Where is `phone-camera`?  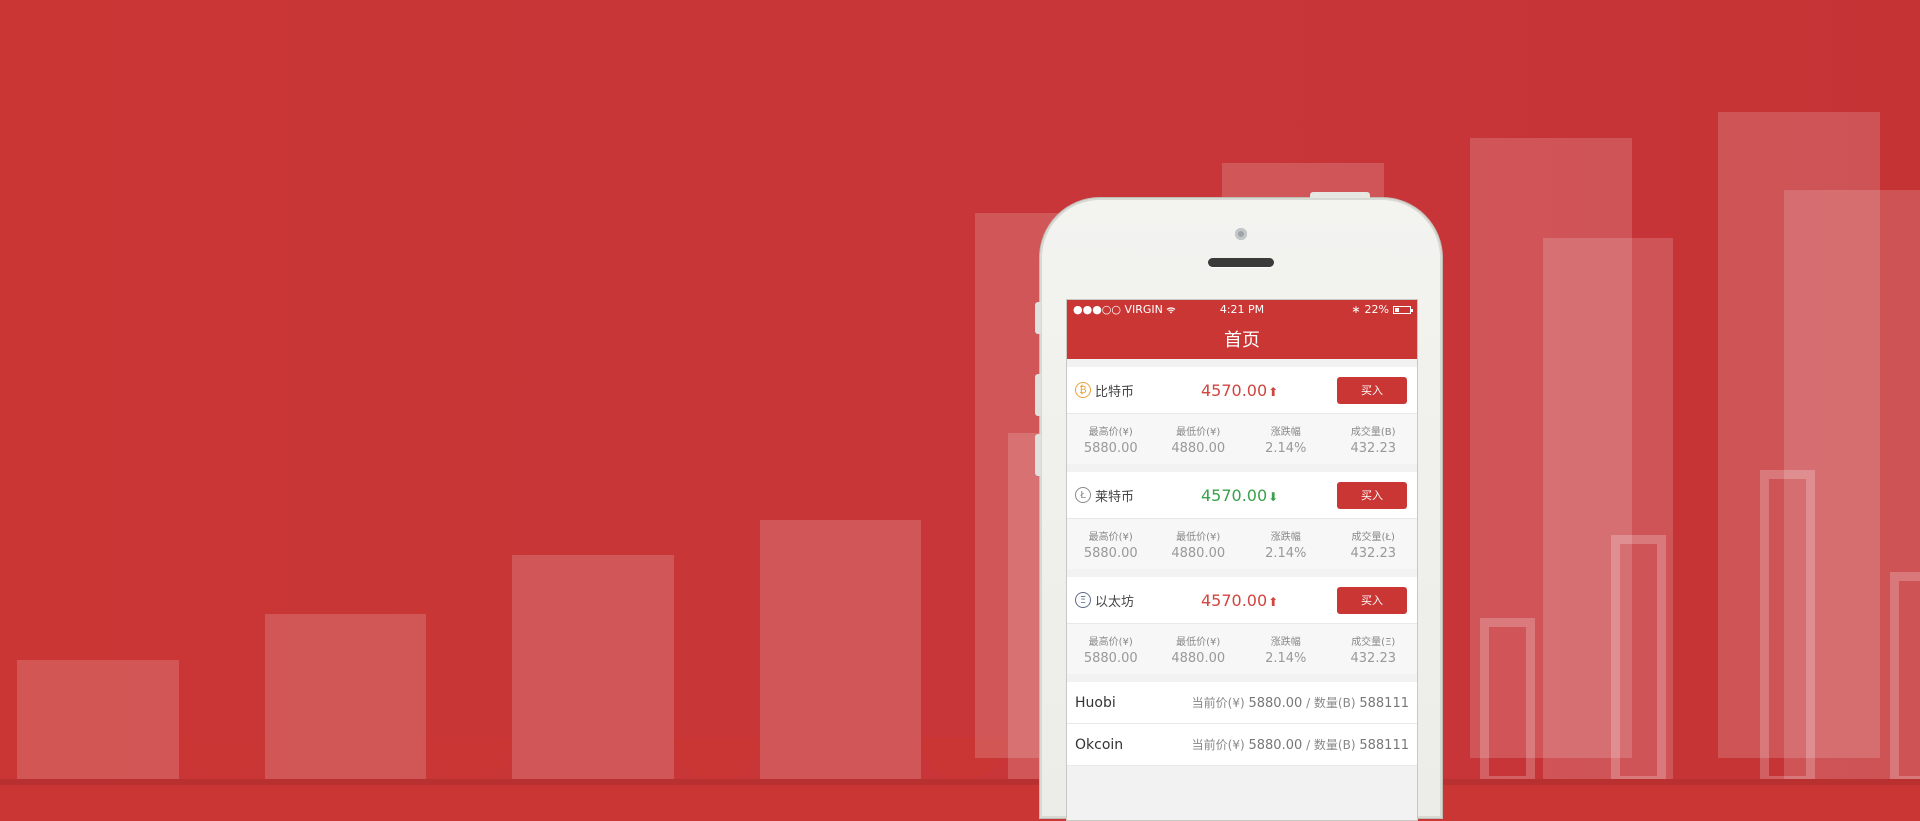
phone-camera is located at coordinates (1241, 234).